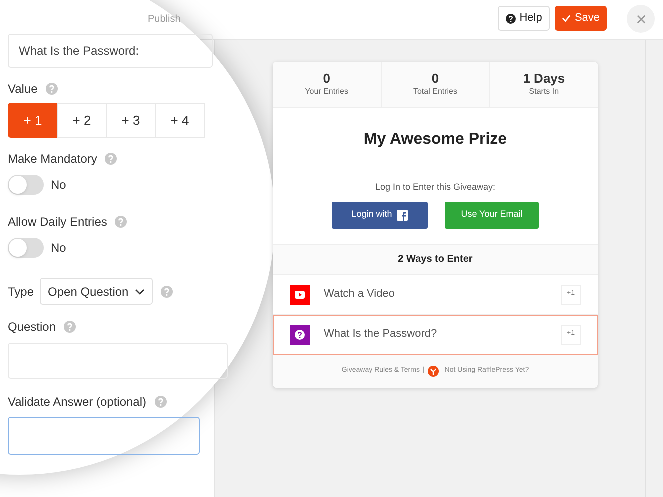 The image size is (663, 497). I want to click on close-button, so click(641, 19).